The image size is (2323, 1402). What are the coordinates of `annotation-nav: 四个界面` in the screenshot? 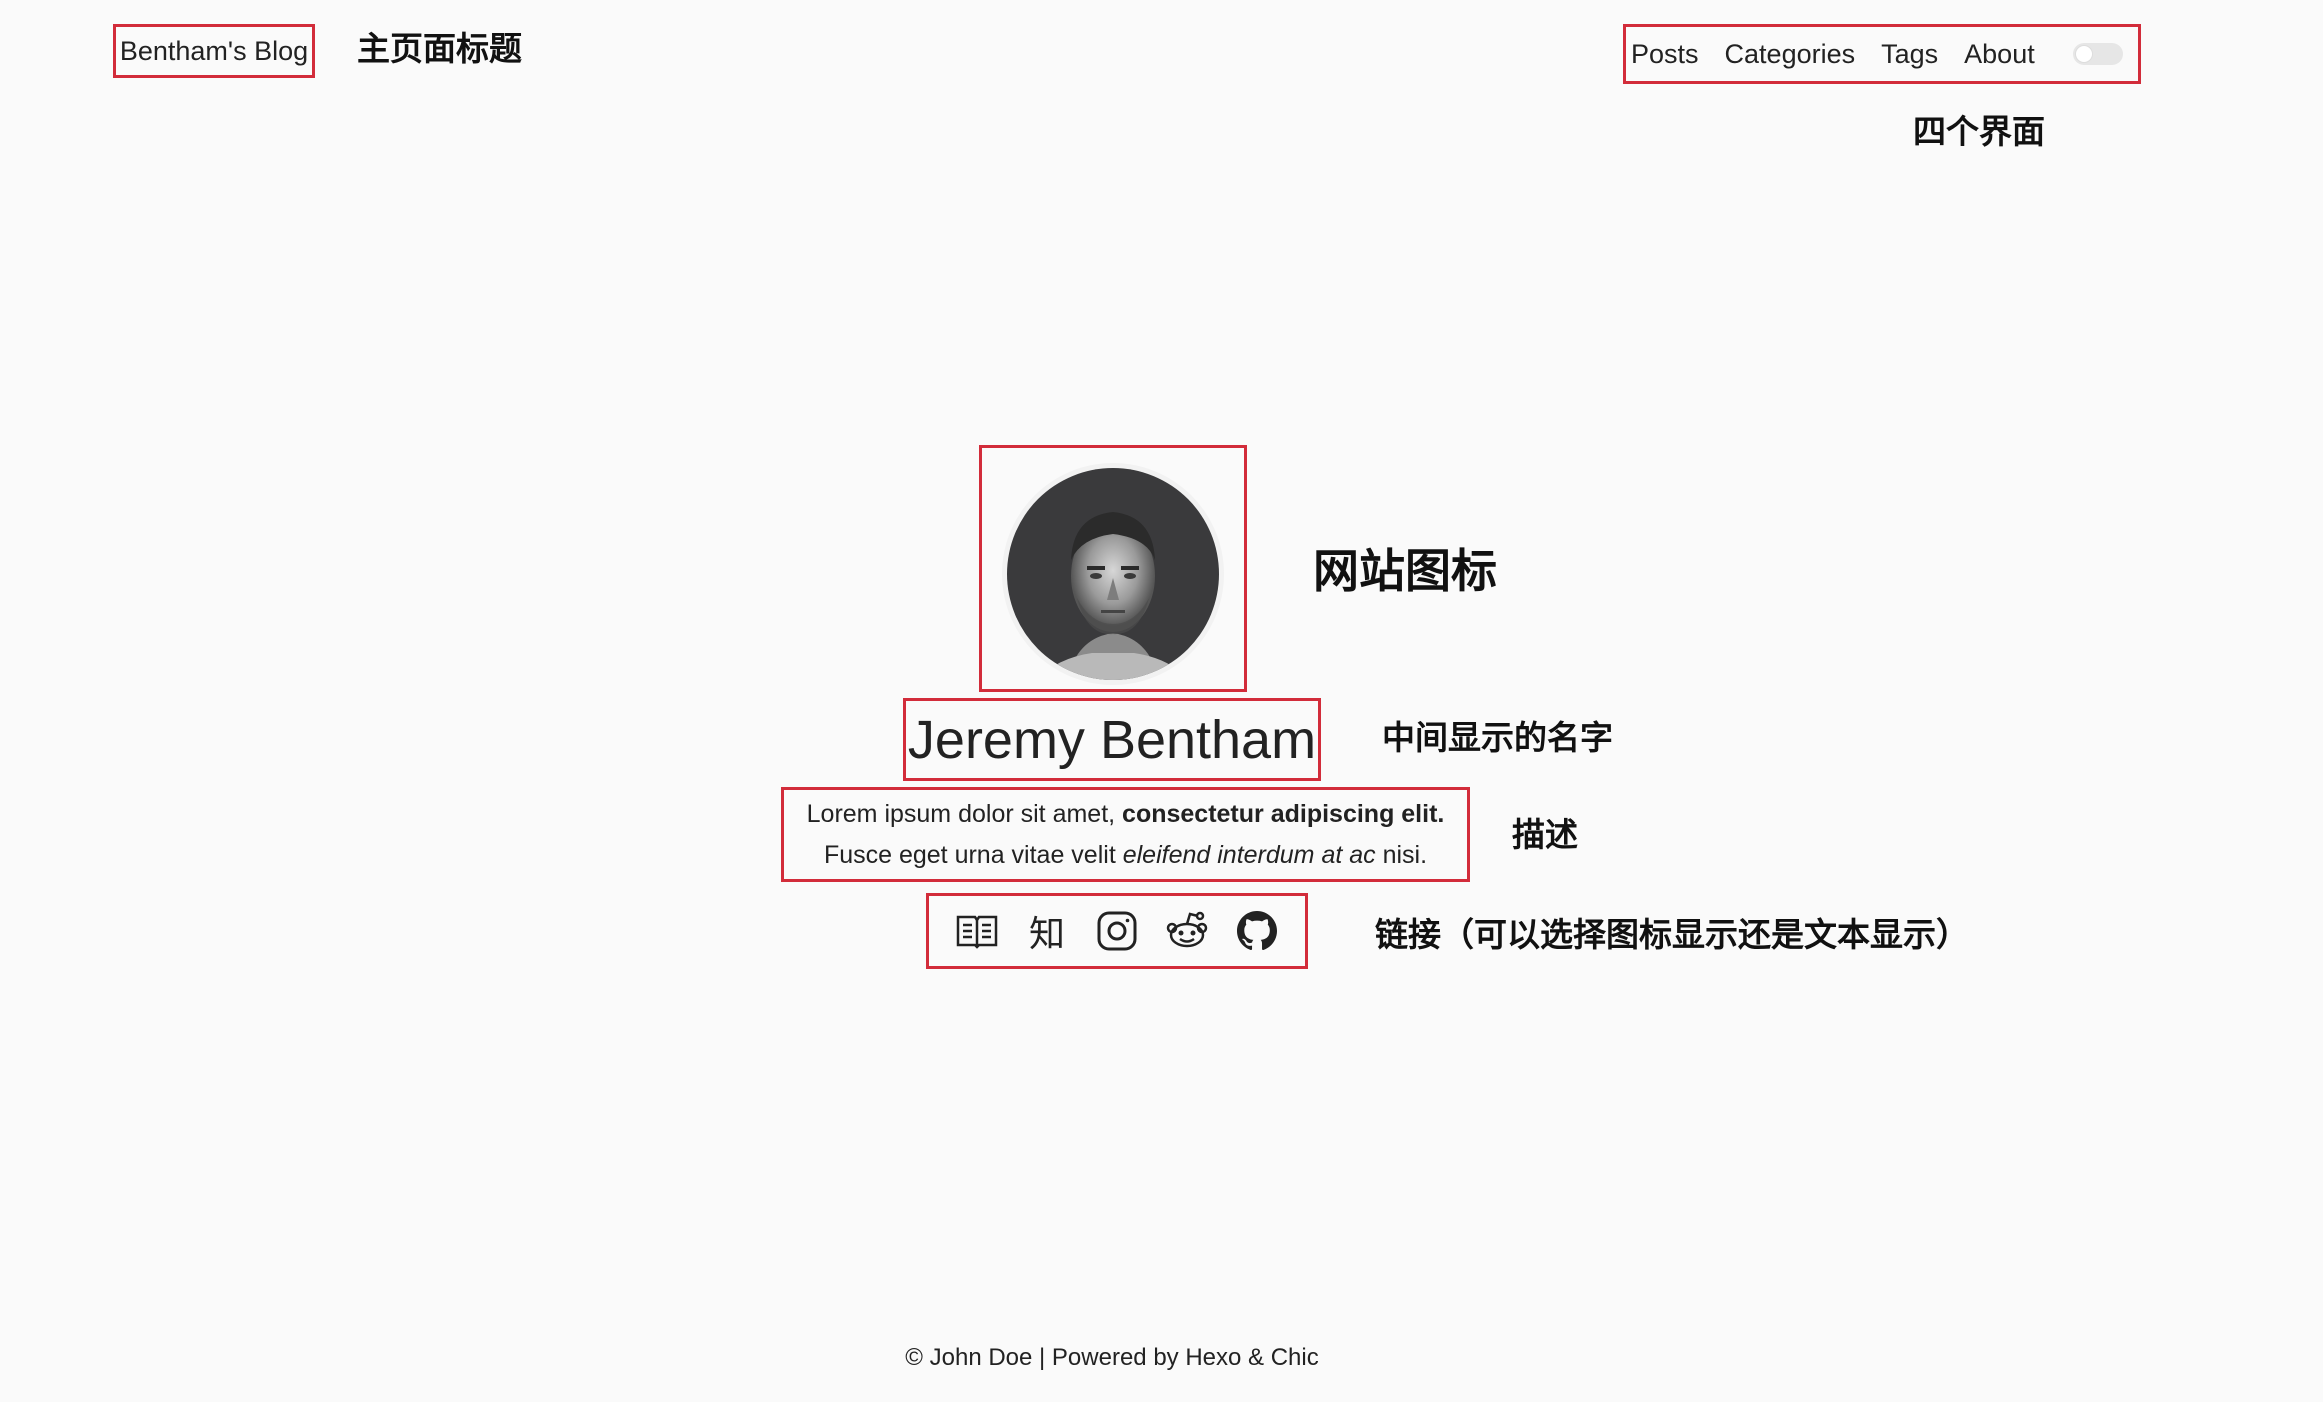 It's located at (1979, 131).